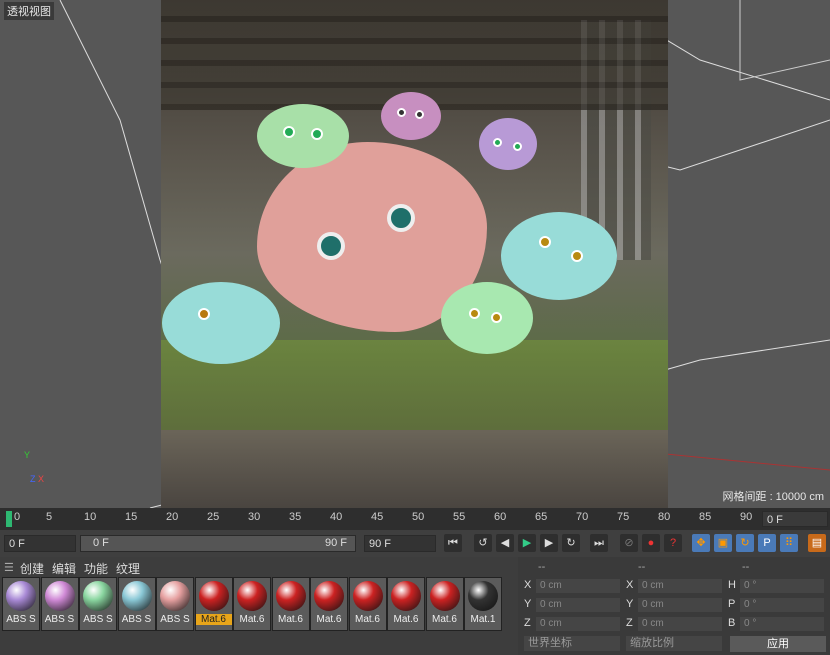 The image size is (830, 655). I want to click on range-end-label: 90 F, so click(335, 543).